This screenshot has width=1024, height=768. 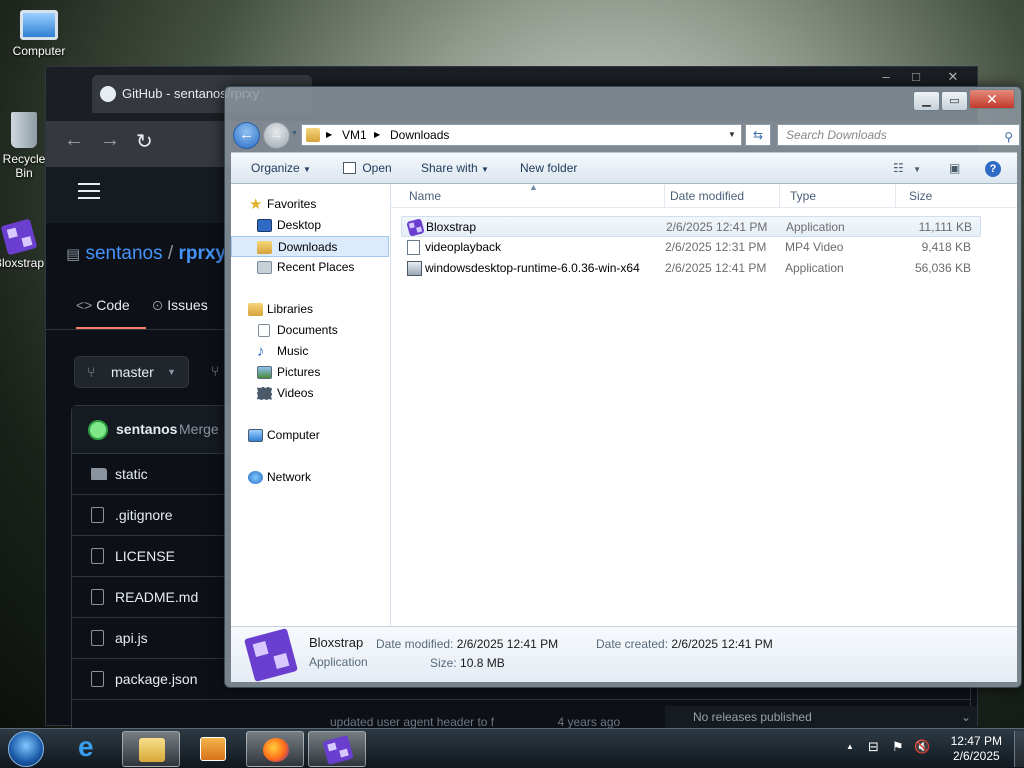 I want to click on reload-icon: ↻, so click(x=144, y=141).